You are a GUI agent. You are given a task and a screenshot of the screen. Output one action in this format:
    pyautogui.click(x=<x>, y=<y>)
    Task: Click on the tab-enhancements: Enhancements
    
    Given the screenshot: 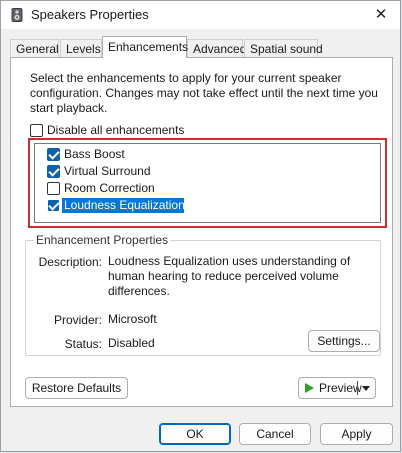 What is the action you would take?
    pyautogui.click(x=145, y=47)
    